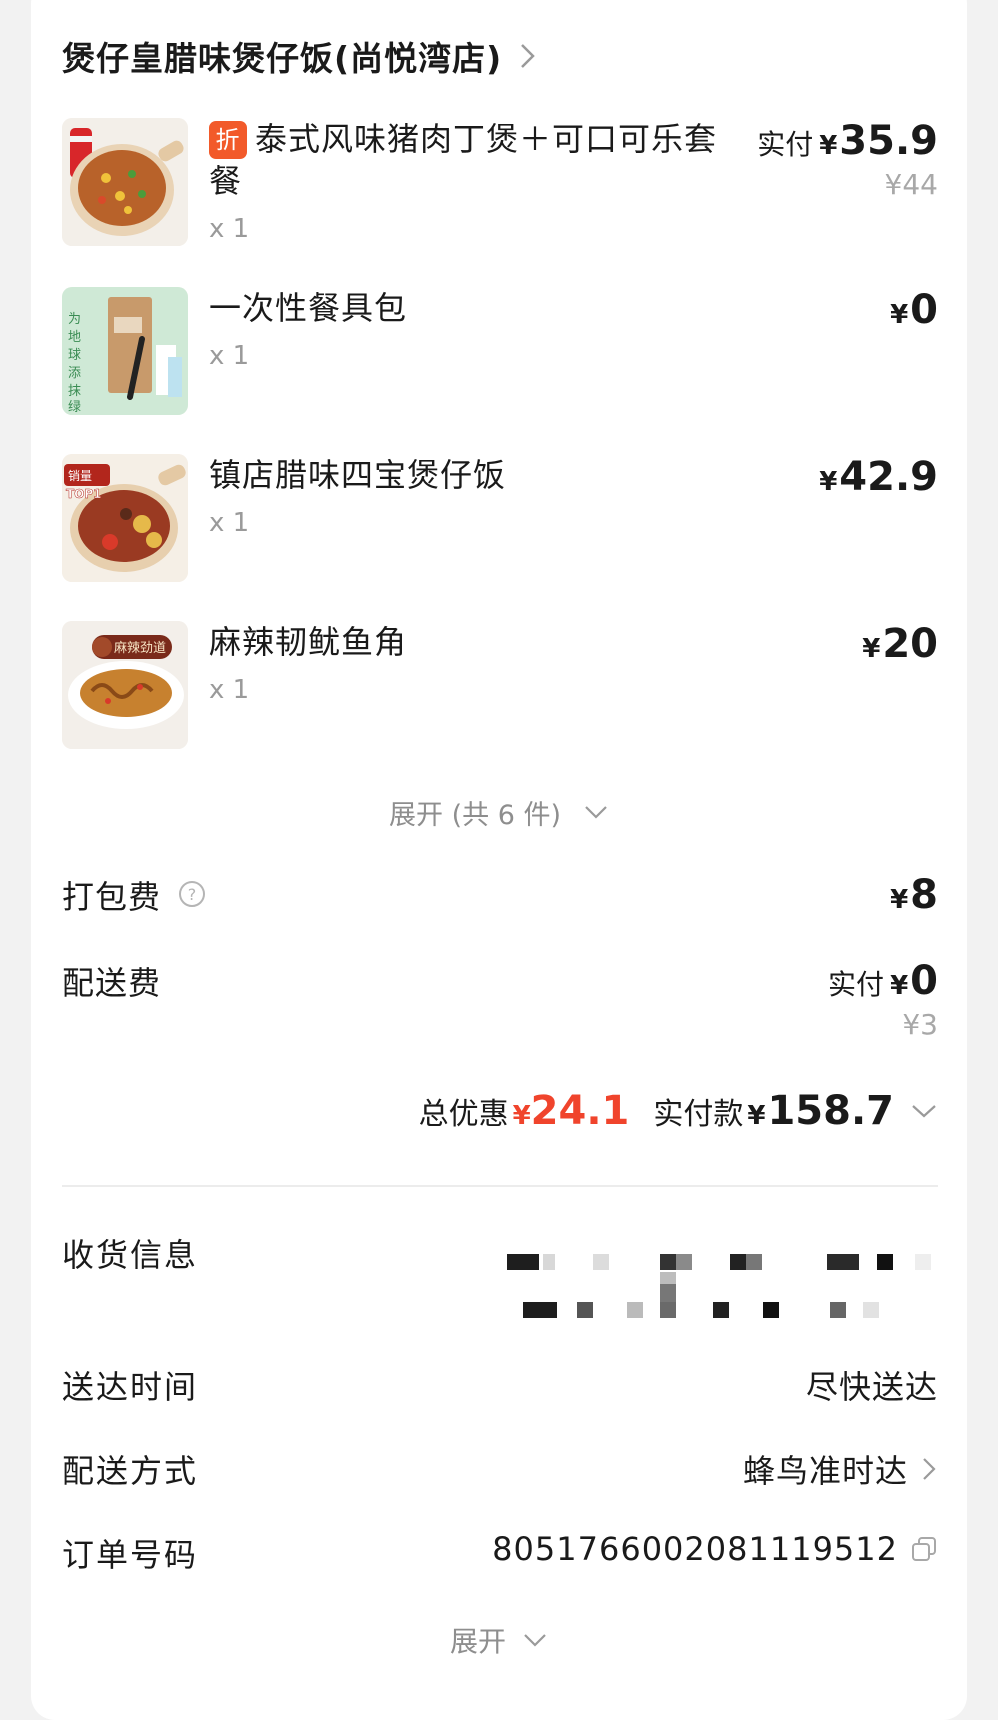 The image size is (998, 1720). What do you see at coordinates (282, 58) in the screenshot?
I see `store-name: 煲仔皇腊味煲仔饭(尚悦湾店)` at bounding box center [282, 58].